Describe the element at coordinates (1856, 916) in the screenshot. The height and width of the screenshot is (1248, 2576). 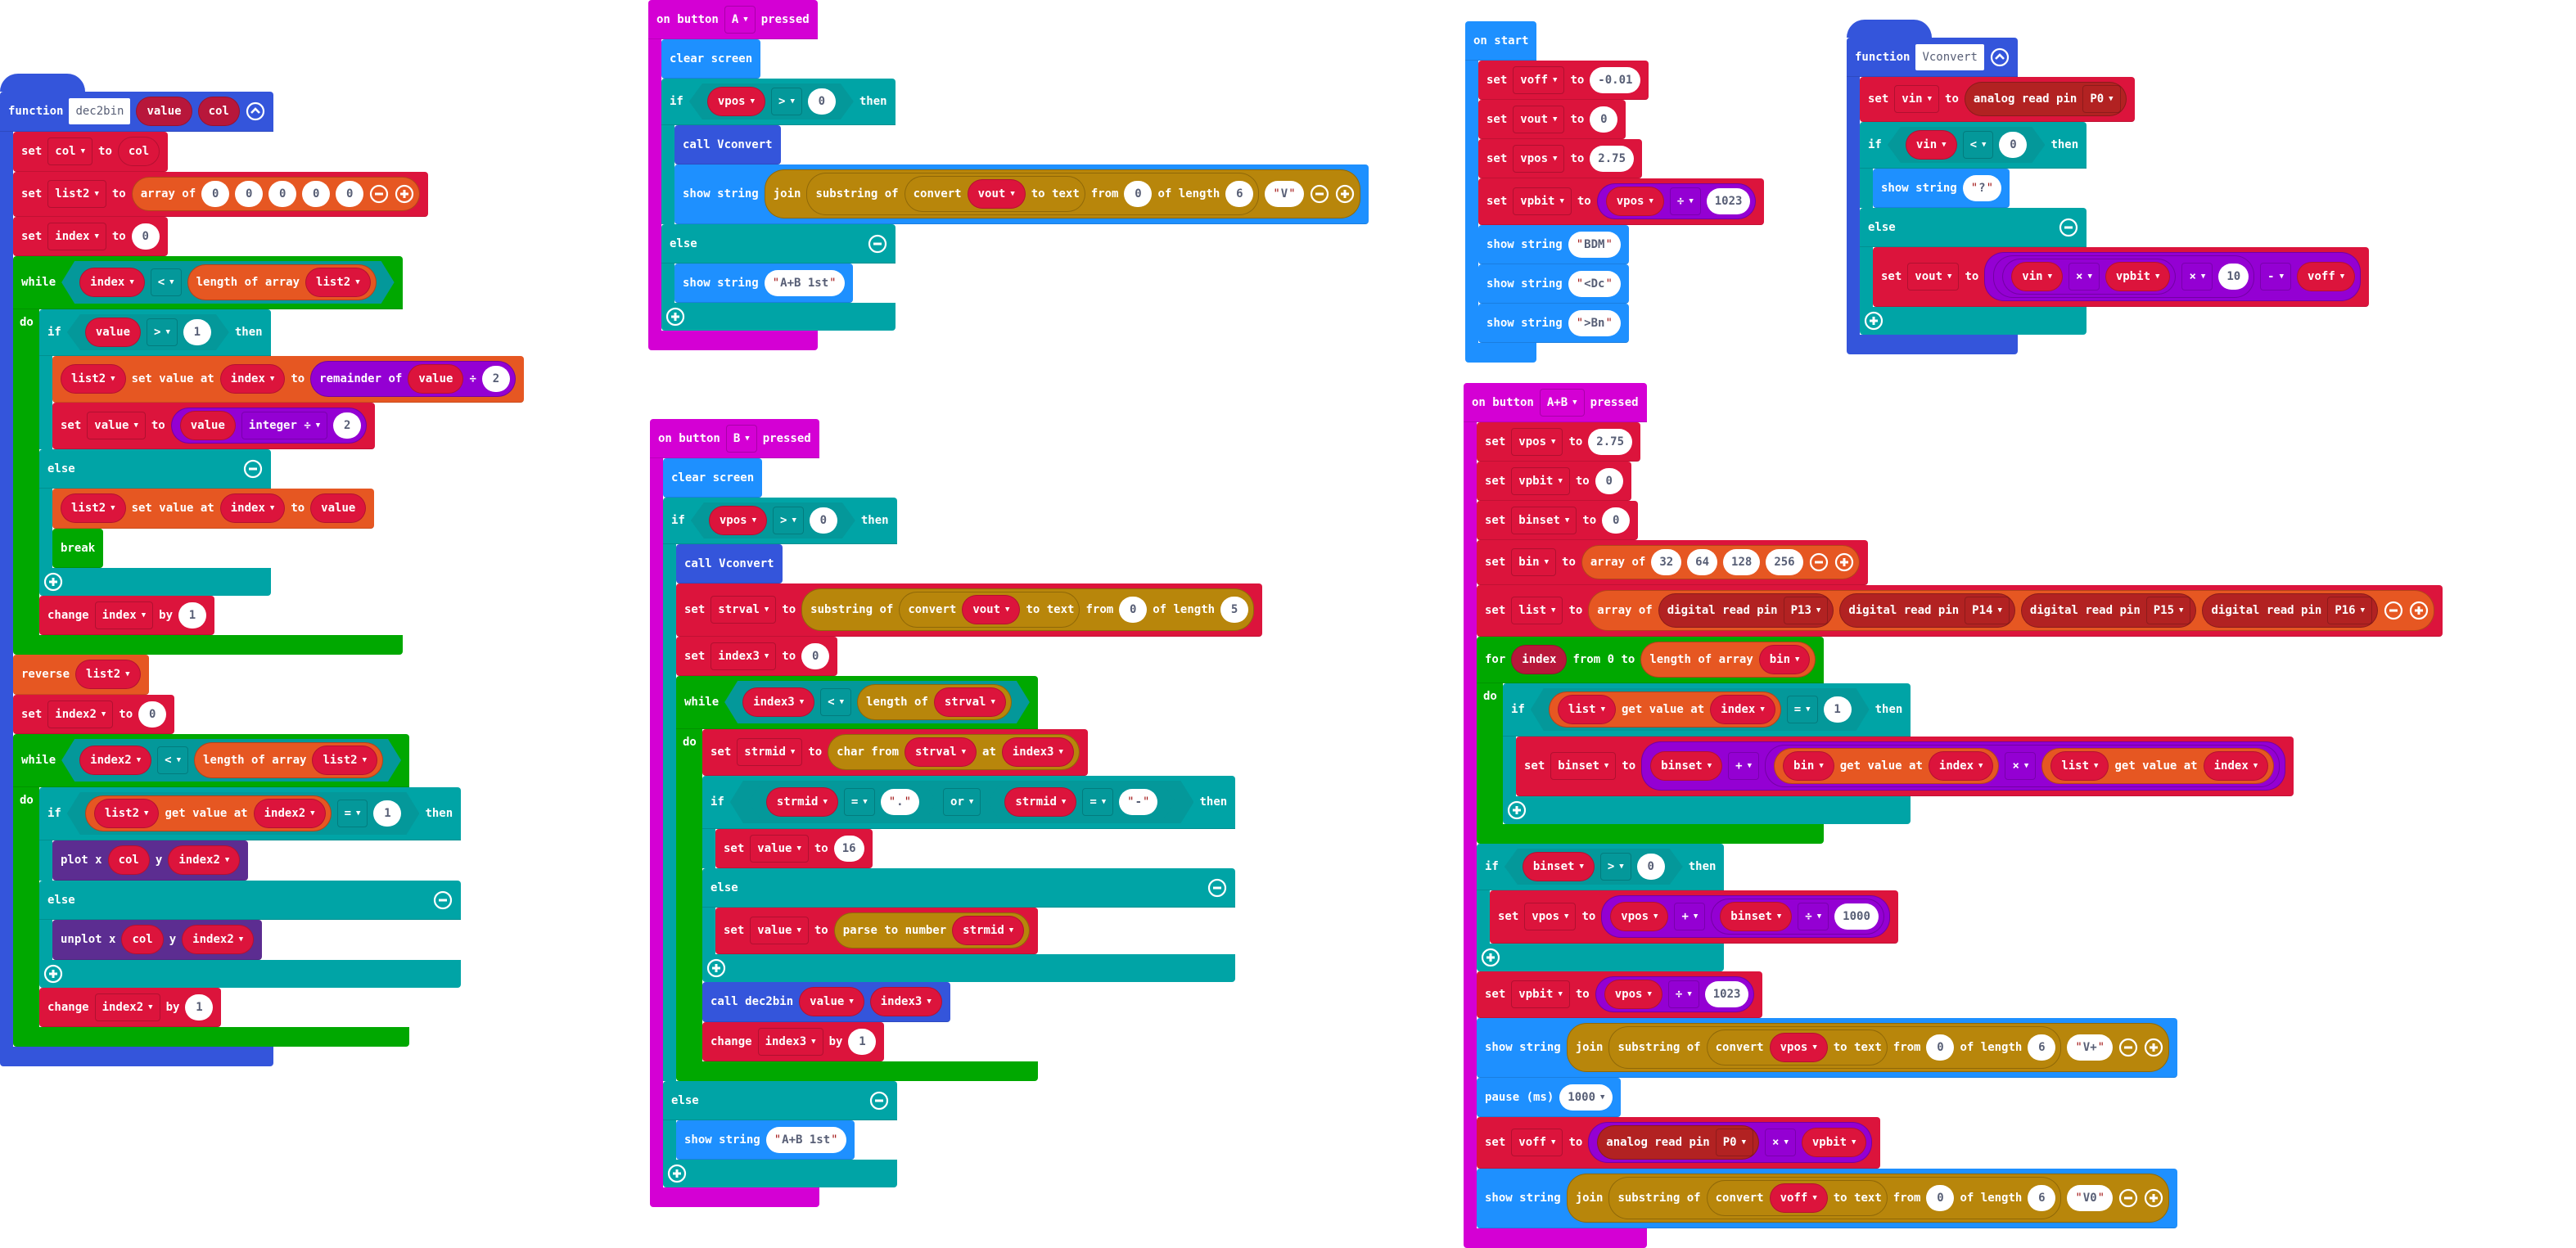
I see `number-input: 1000` at that location.